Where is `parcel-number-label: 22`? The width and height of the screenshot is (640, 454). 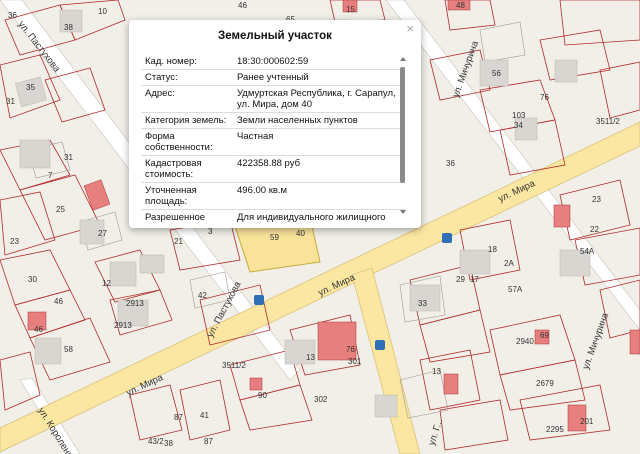
parcel-number-label: 22 is located at coordinates (594, 229).